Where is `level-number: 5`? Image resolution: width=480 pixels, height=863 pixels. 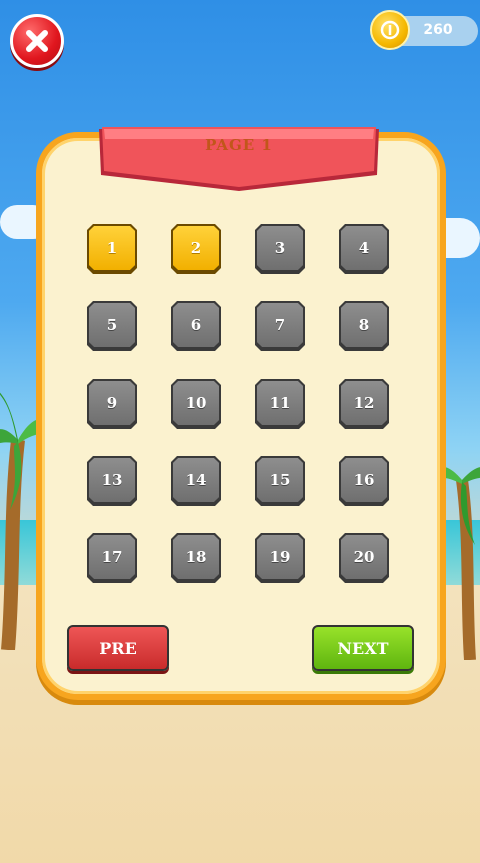 level-number: 5 is located at coordinates (112, 325).